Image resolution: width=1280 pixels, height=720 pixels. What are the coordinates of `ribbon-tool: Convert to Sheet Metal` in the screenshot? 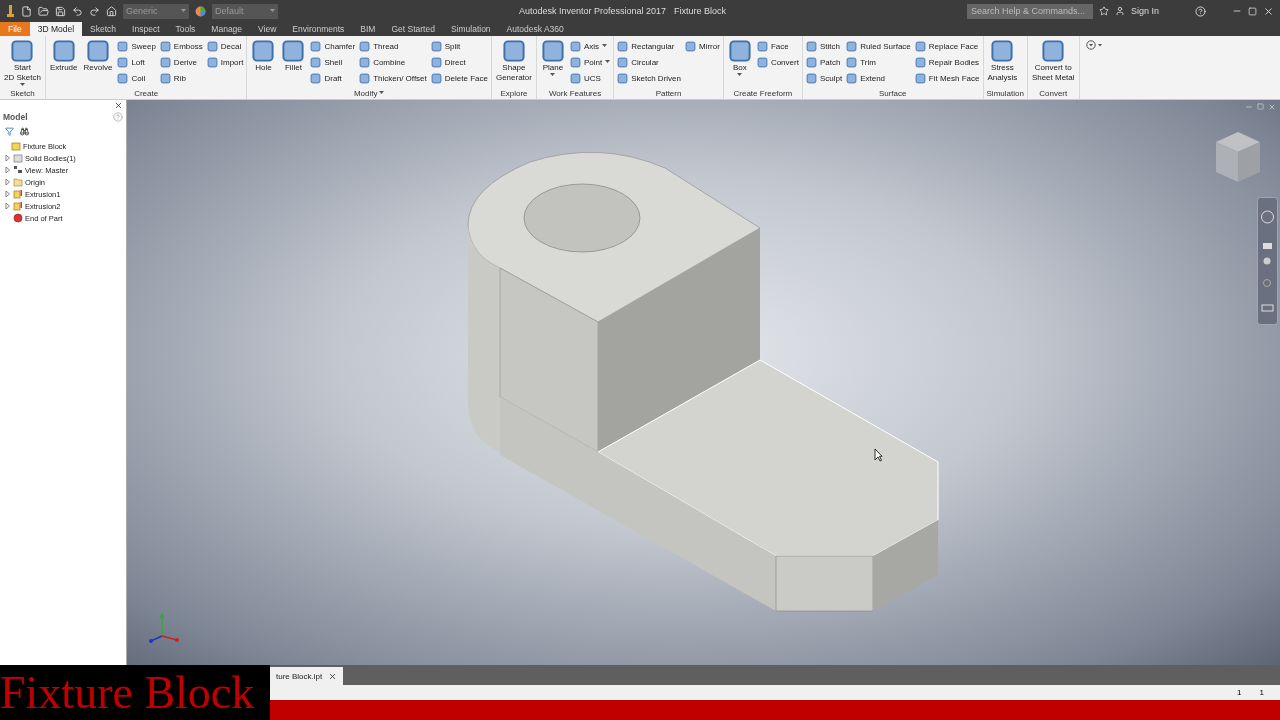 It's located at (1053, 63).